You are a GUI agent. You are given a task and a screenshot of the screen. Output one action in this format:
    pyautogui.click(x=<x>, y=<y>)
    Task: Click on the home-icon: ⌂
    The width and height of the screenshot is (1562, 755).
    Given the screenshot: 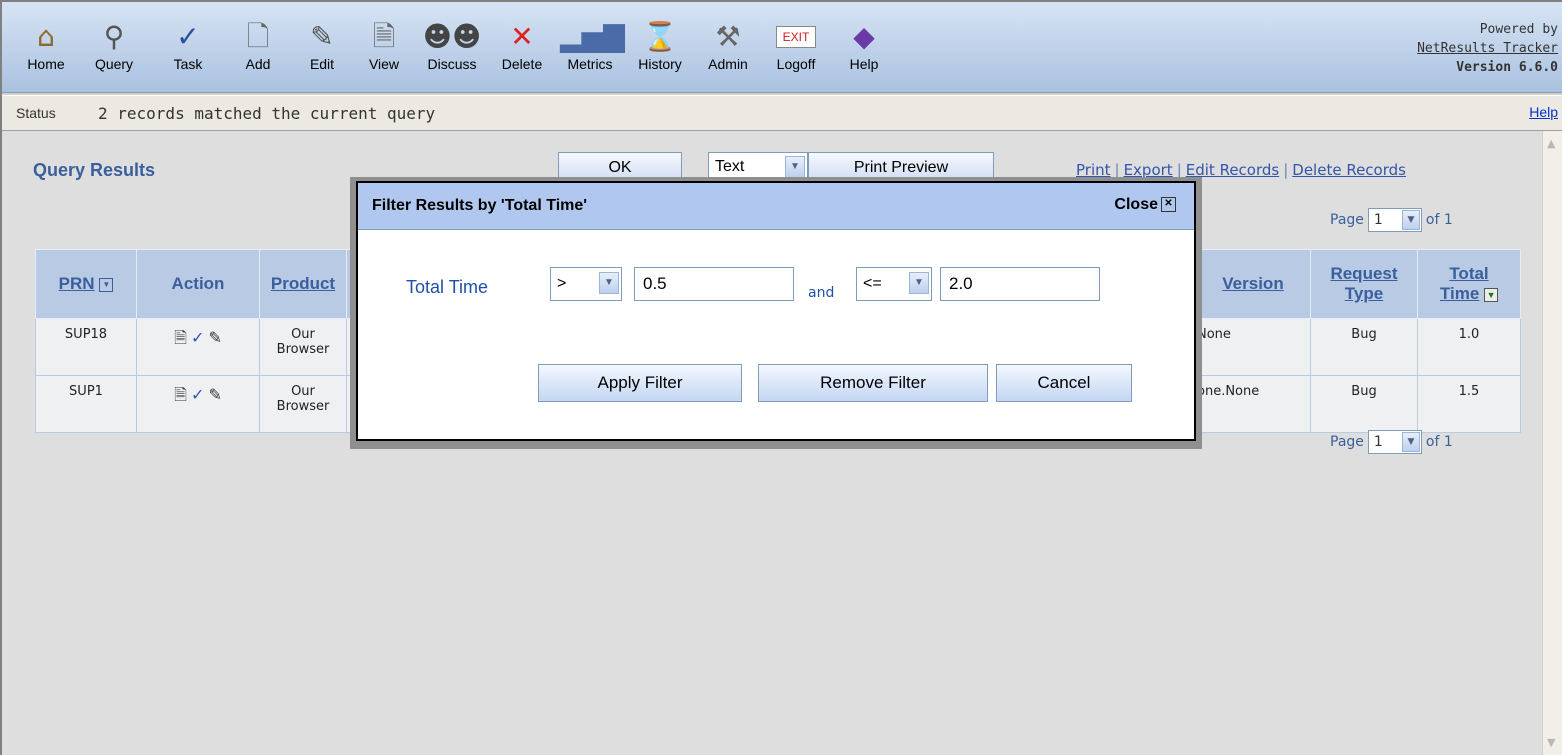 What is the action you would take?
    pyautogui.click(x=46, y=36)
    